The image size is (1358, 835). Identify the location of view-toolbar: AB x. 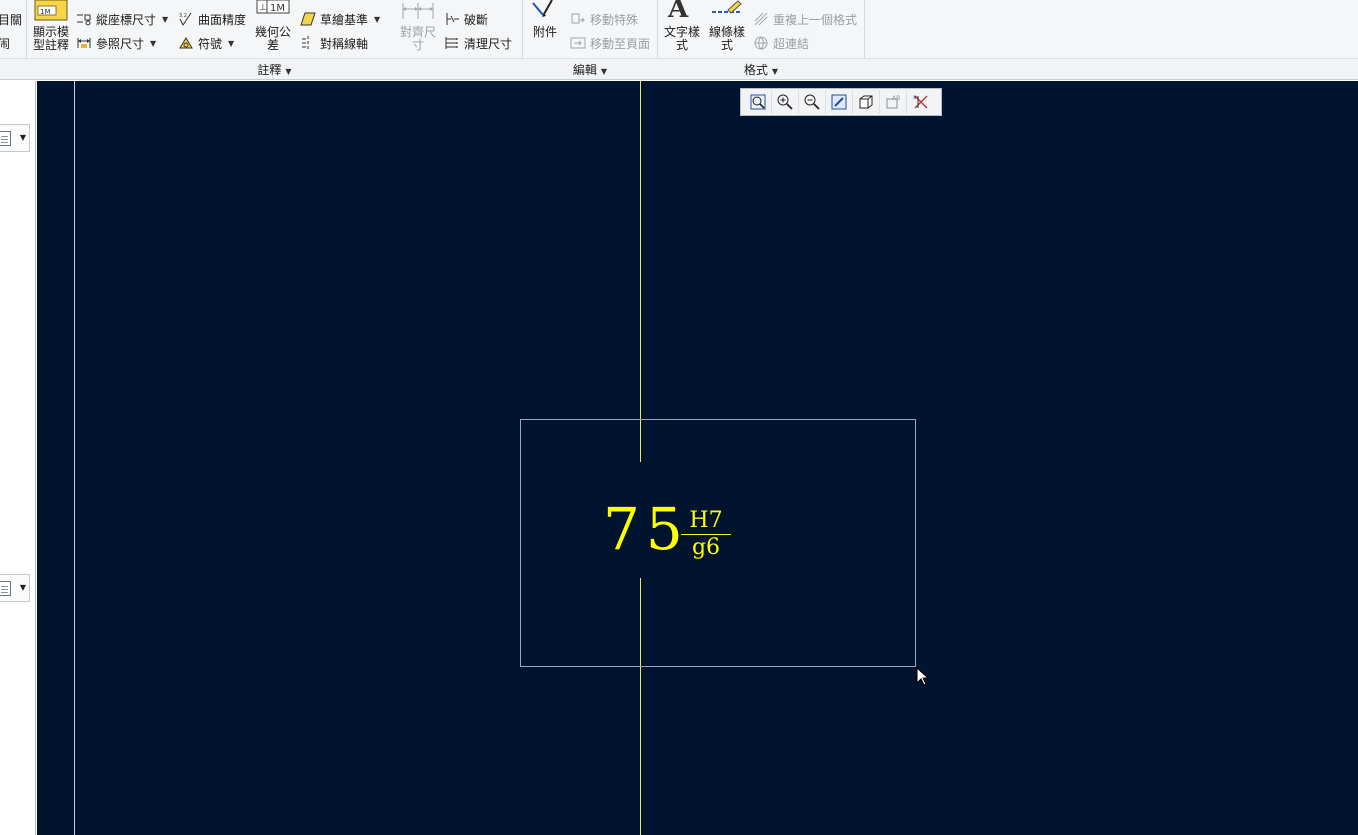
(841, 102).